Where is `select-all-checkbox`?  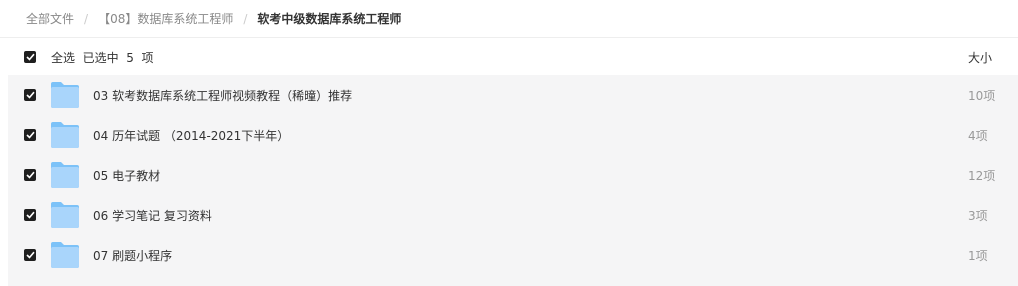 select-all-checkbox is located at coordinates (30, 57).